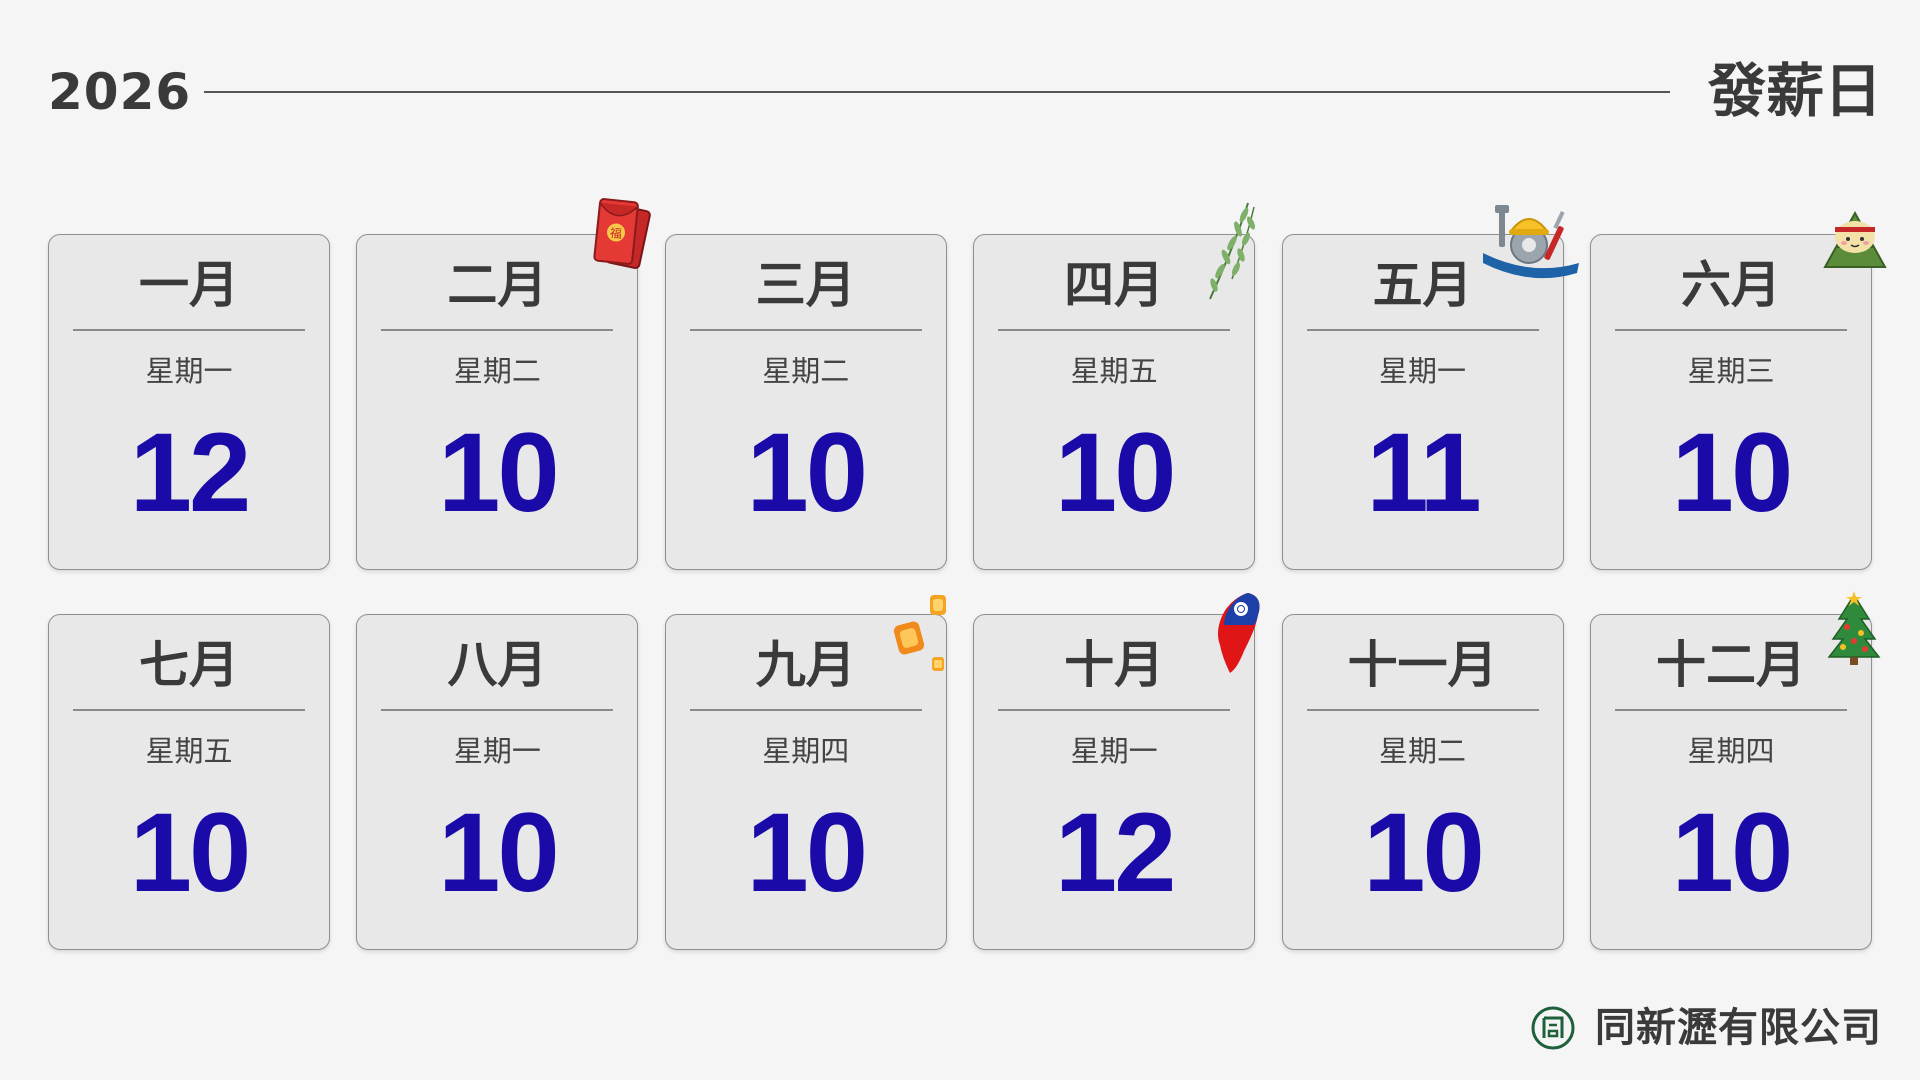  What do you see at coordinates (1116, 771) in the screenshot?
I see `month-card-10: 十月 星期一 12` at bounding box center [1116, 771].